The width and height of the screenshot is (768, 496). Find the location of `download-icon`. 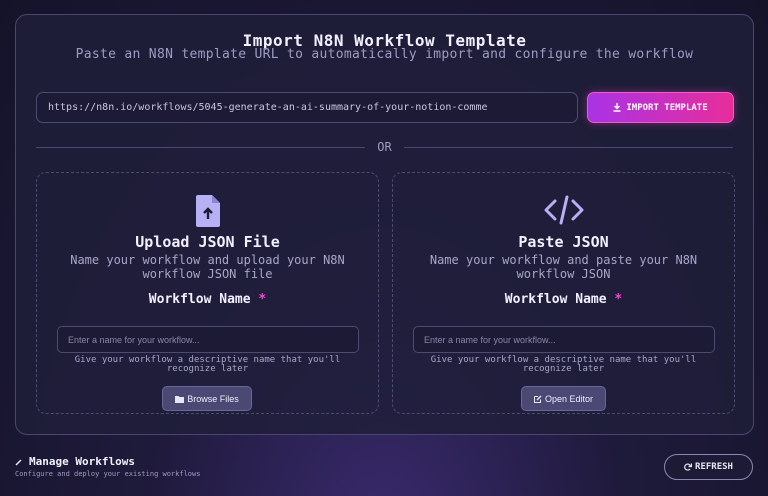

download-icon is located at coordinates (617, 107).